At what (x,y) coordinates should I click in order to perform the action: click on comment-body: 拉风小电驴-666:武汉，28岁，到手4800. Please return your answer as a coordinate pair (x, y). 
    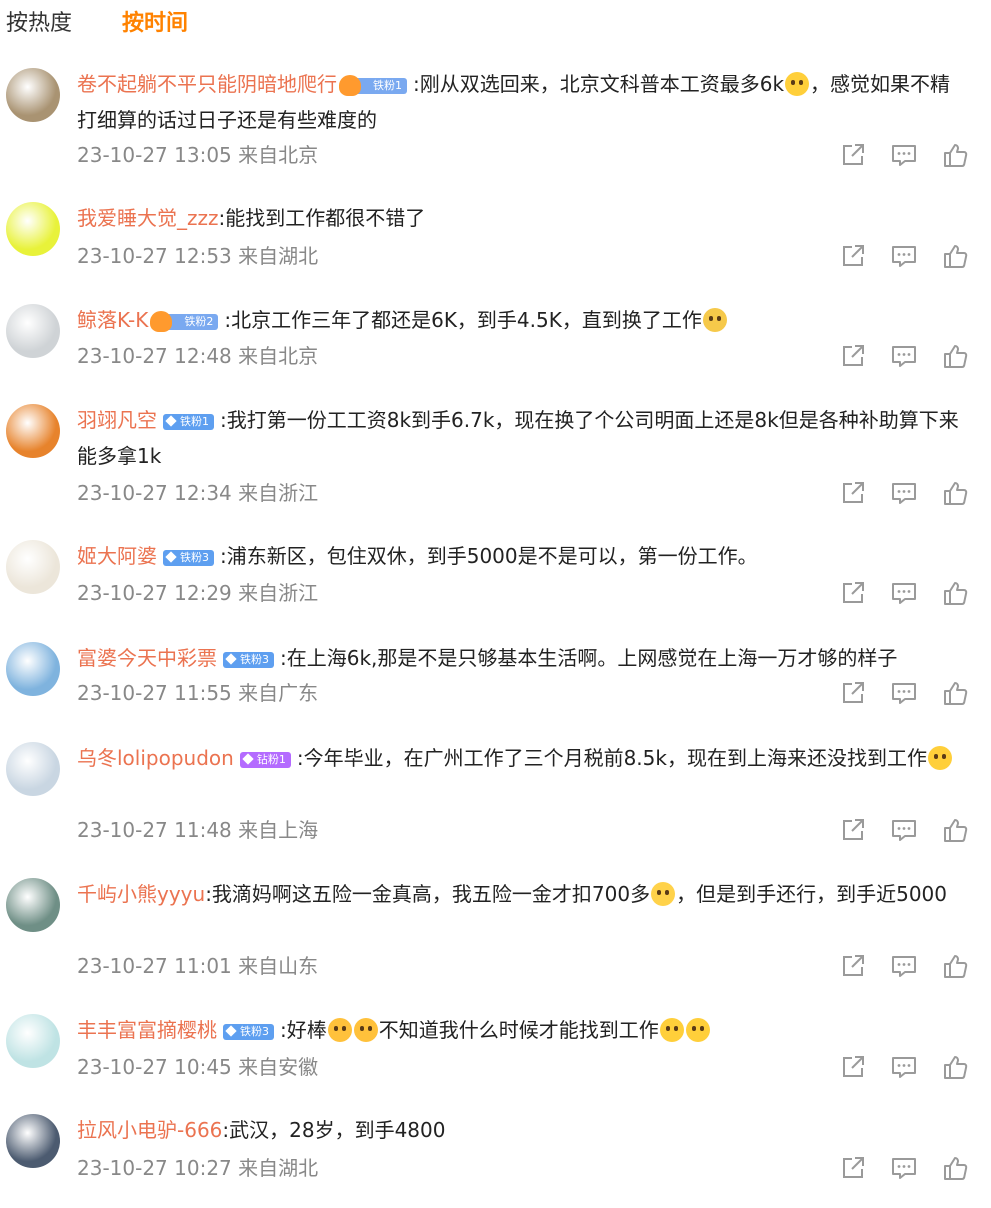
    Looking at the image, I should click on (523, 1130).